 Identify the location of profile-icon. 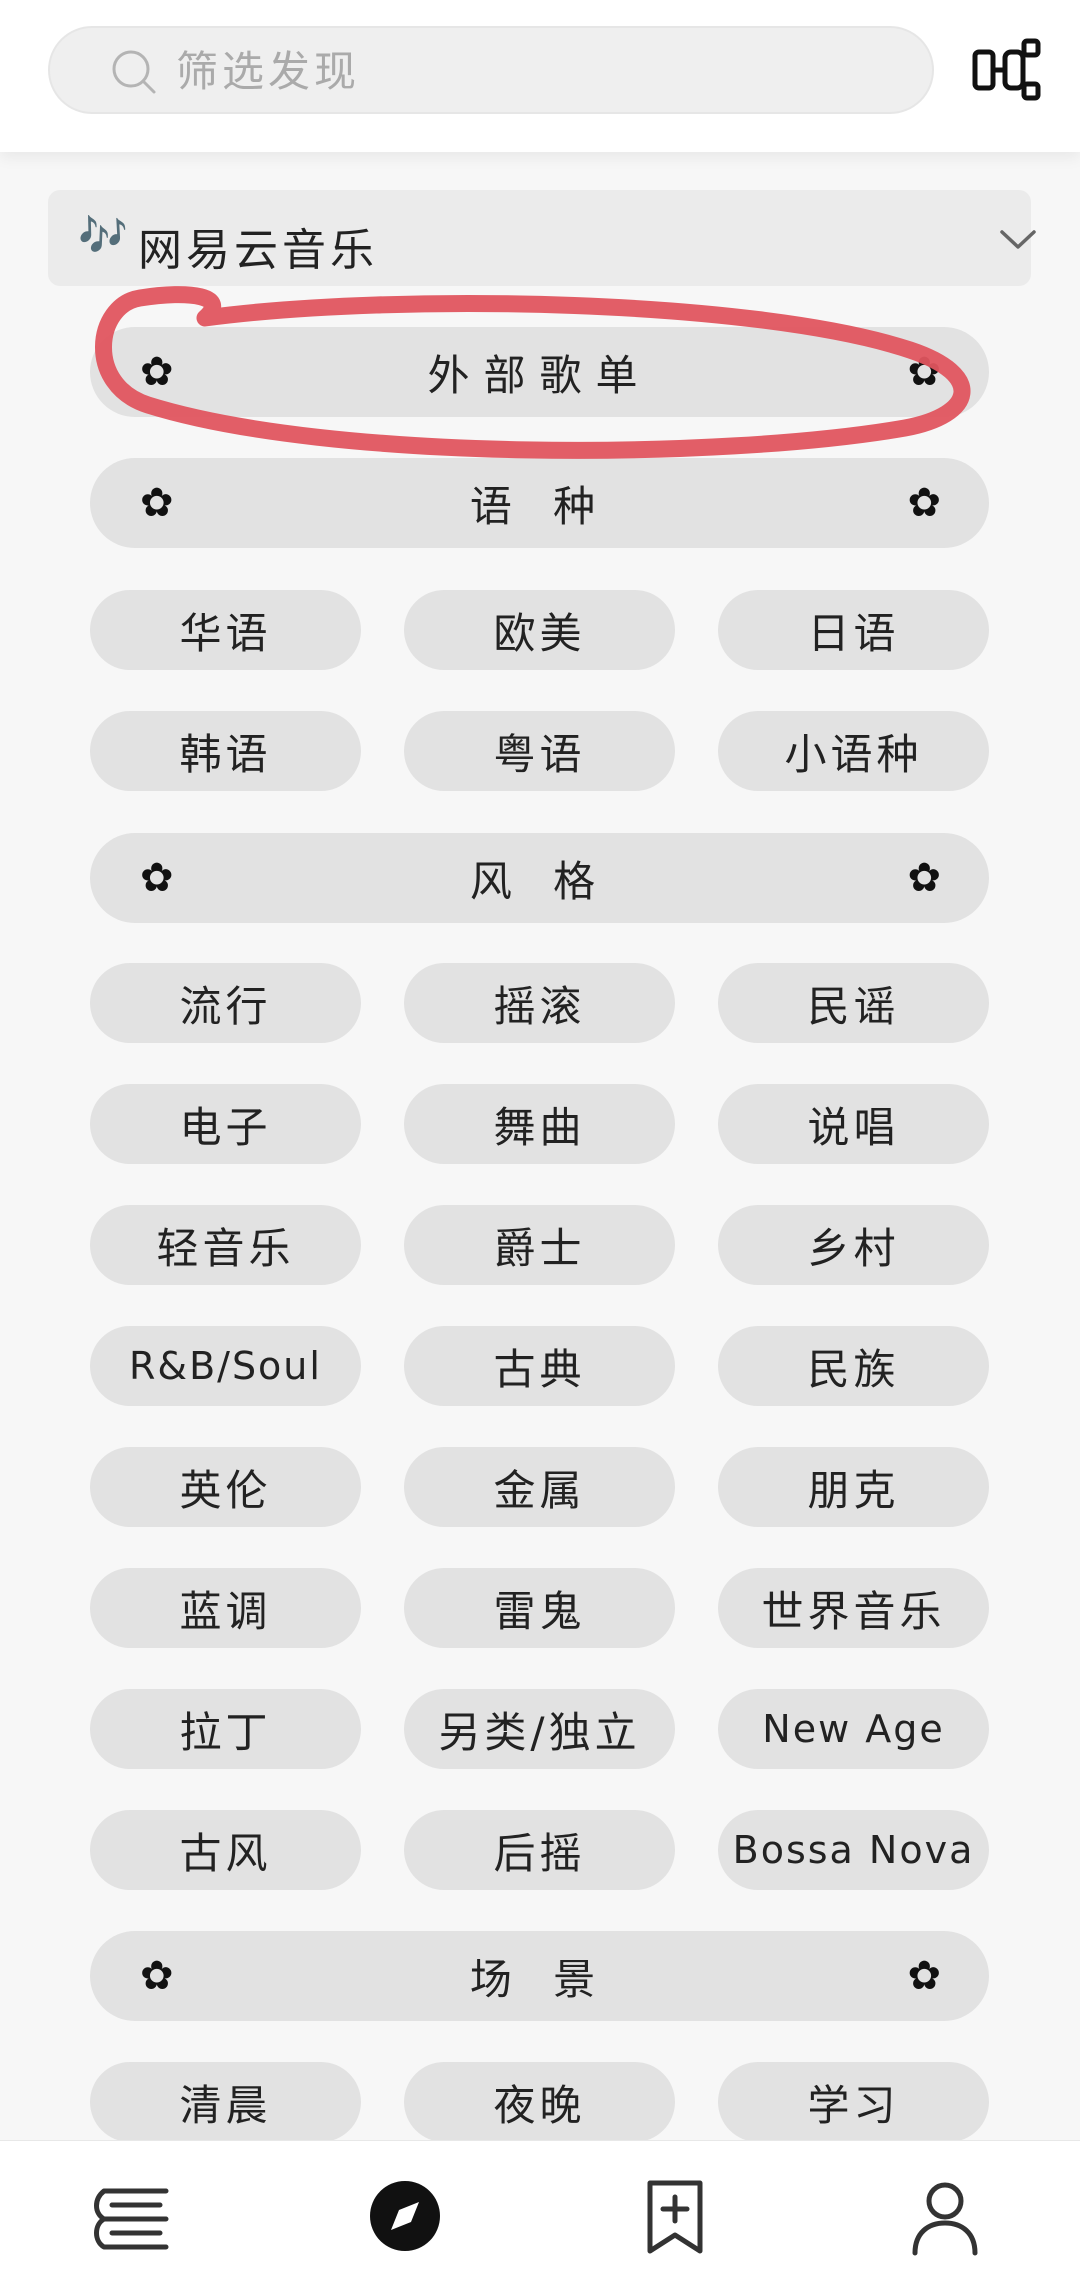
(945, 2216).